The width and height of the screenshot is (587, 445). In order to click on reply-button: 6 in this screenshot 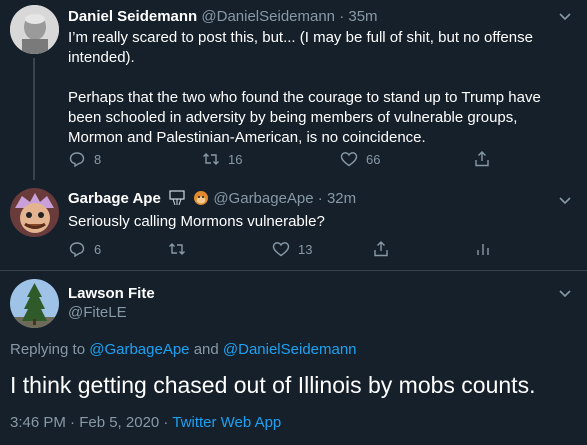, I will do `click(84, 249)`.